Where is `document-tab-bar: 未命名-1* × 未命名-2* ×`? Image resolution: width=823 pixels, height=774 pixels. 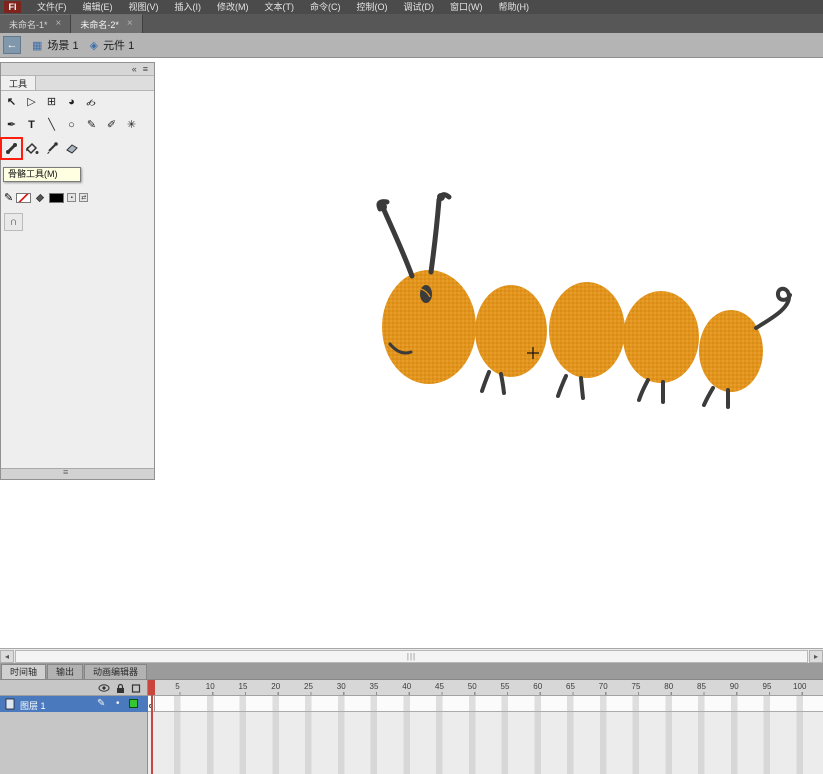 document-tab-bar: 未命名-1* × 未命名-2* × is located at coordinates (411, 23).